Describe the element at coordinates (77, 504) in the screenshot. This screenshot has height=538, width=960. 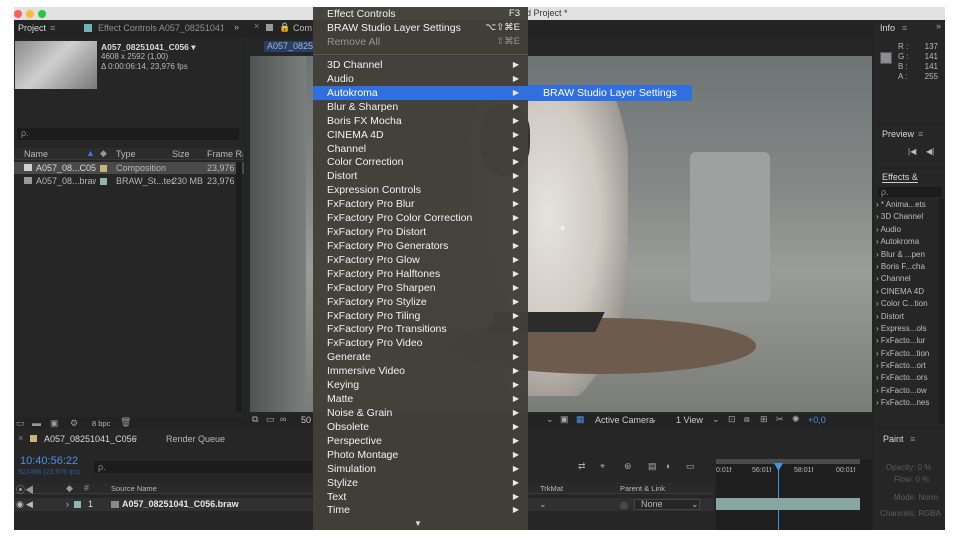
I see `layer-label-swatch` at that location.